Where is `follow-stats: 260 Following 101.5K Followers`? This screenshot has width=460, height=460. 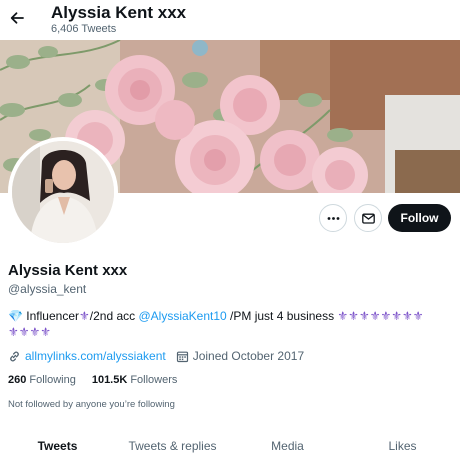 follow-stats: 260 Following 101.5K Followers is located at coordinates (92, 380).